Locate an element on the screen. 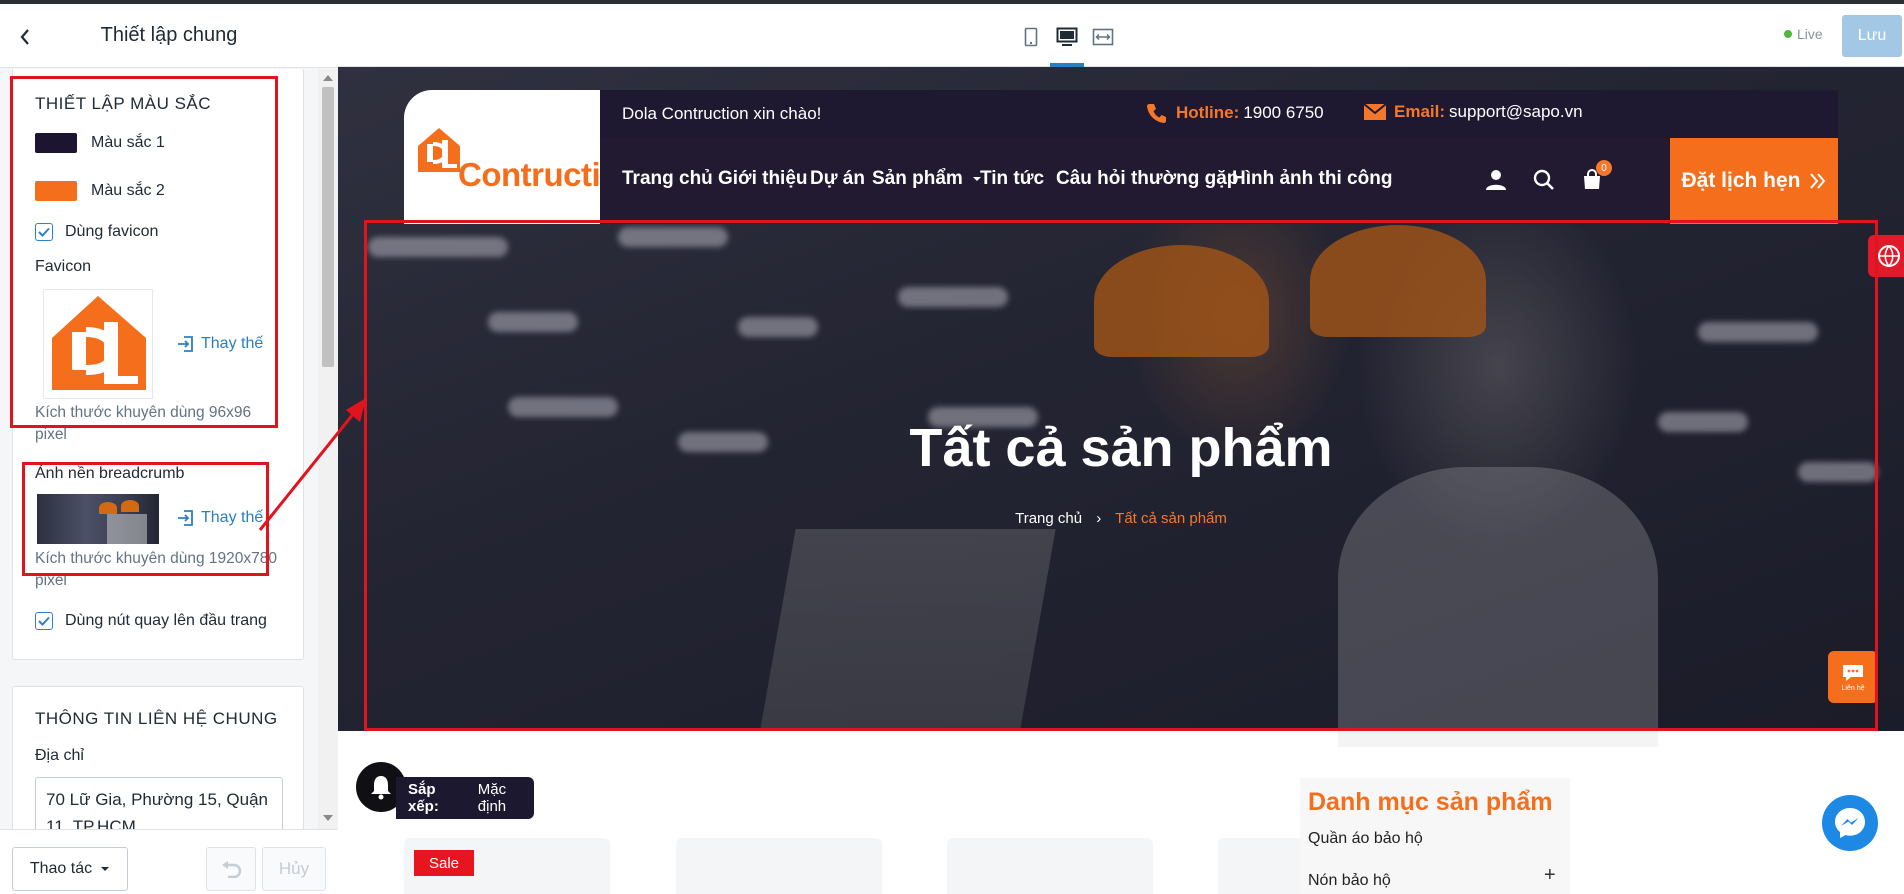 The height and width of the screenshot is (894, 1904). color2-label: Màu sắc 2 is located at coordinates (128, 190).